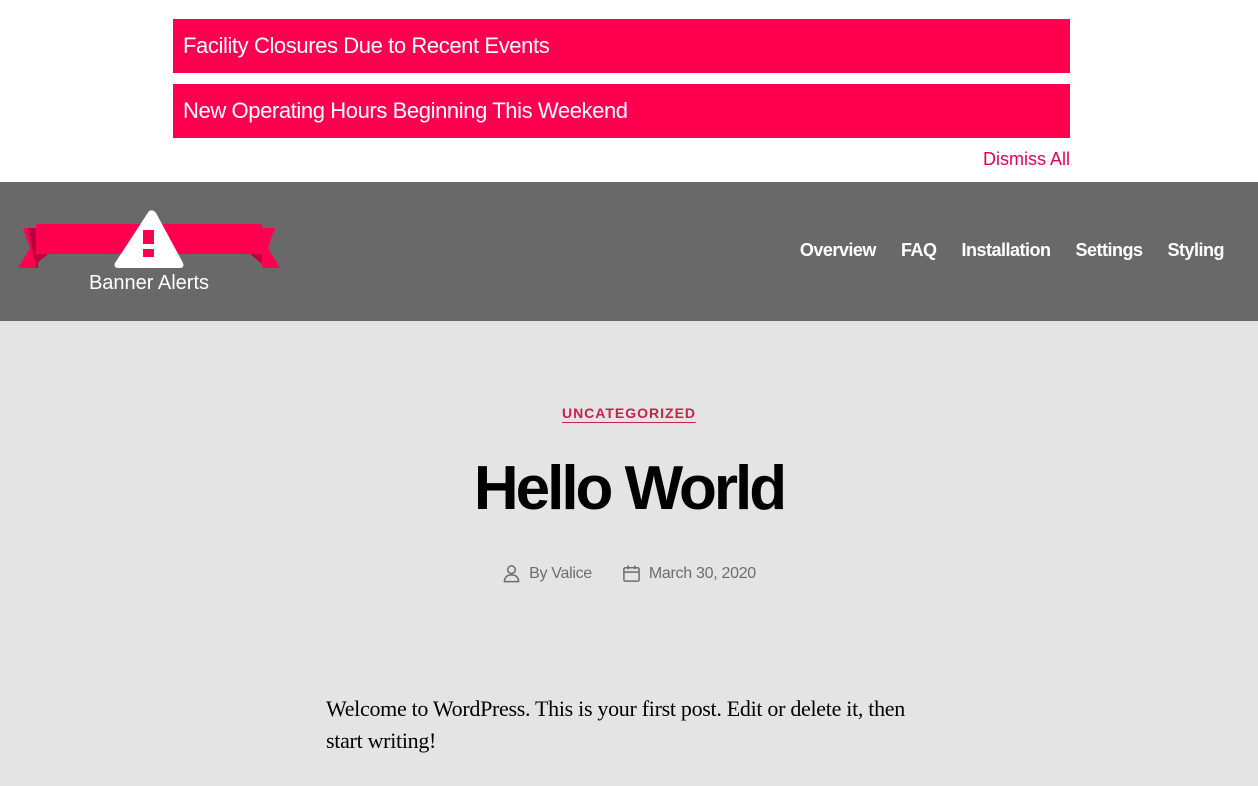 The image size is (1258, 786). I want to click on post-author: By Valice, so click(547, 573).